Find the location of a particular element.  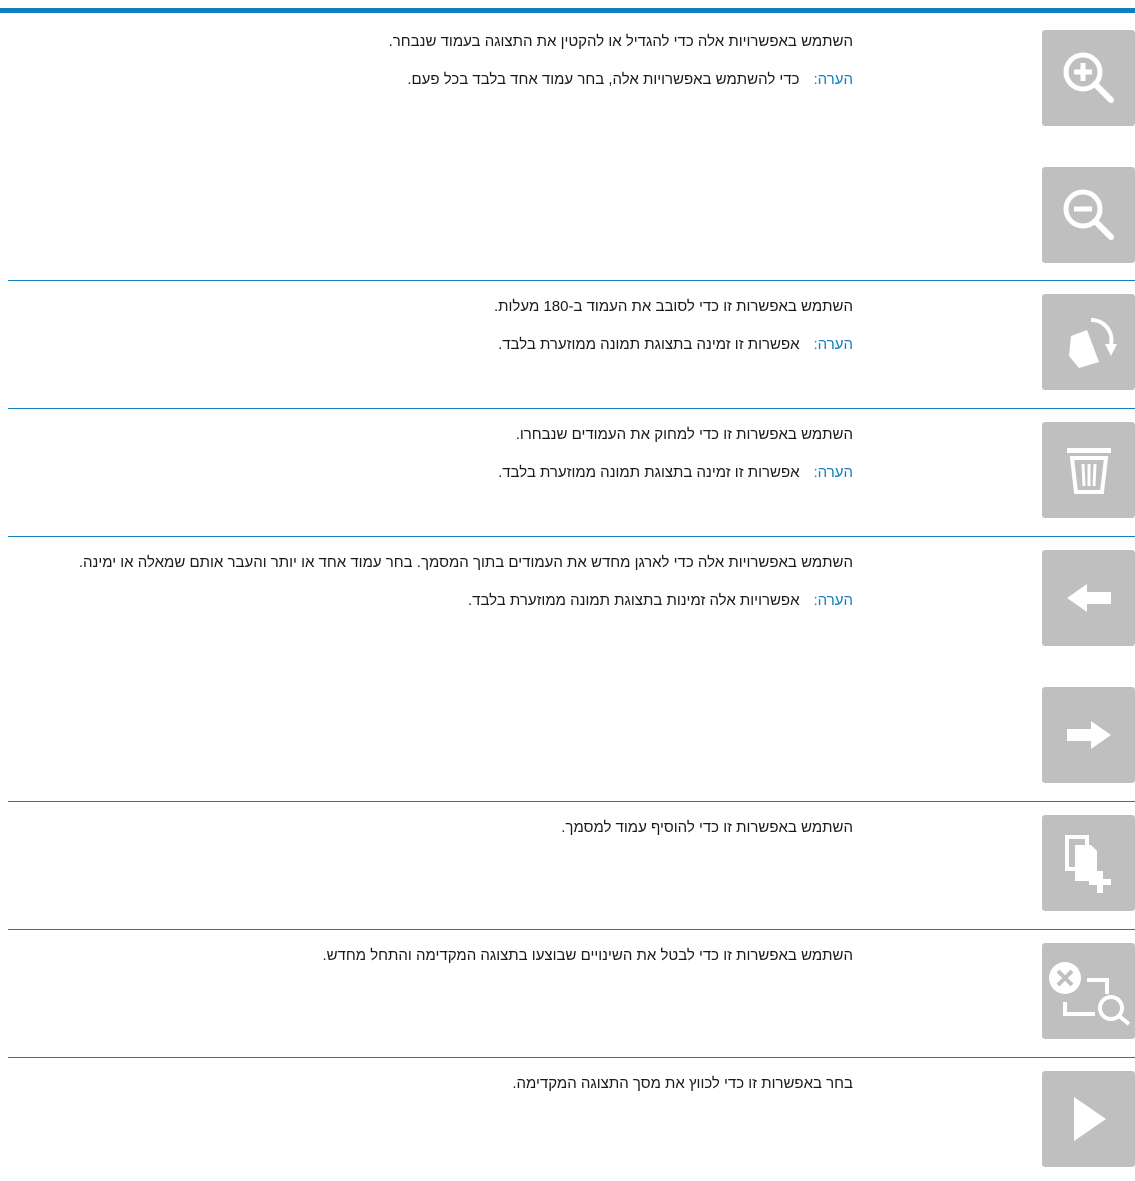

delete-button is located at coordinates (1088, 470).